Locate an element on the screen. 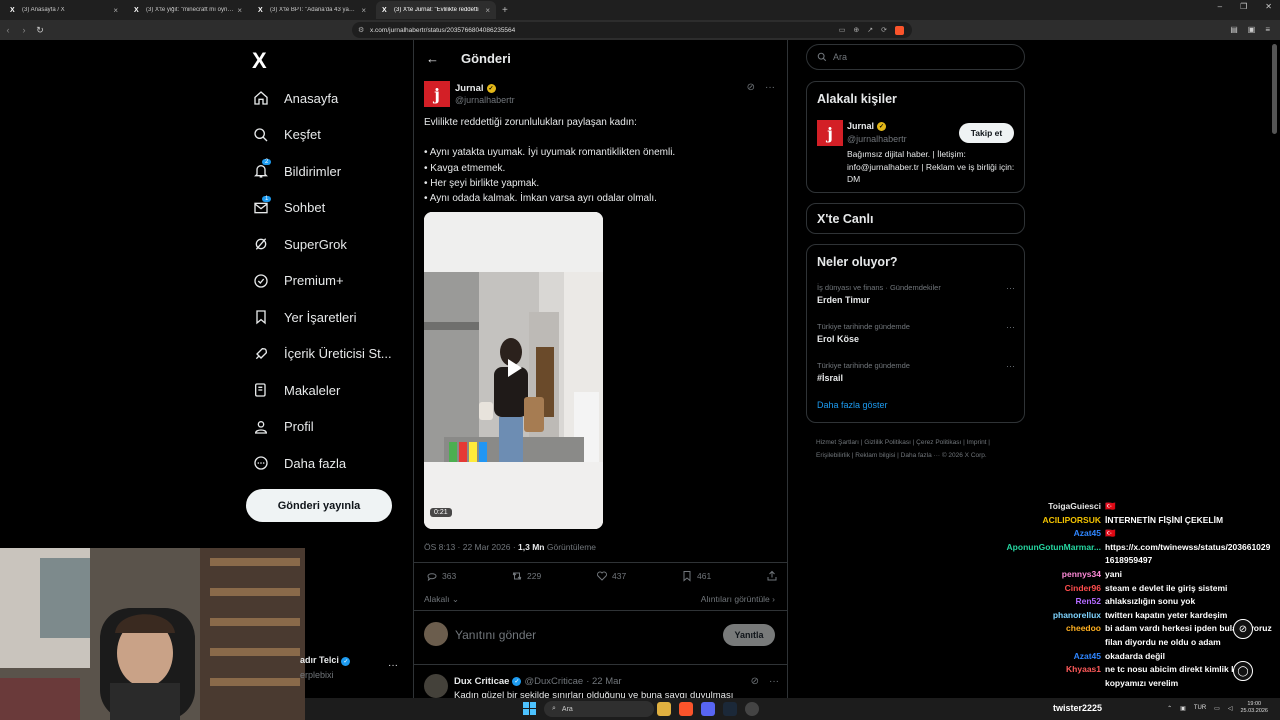 The width and height of the screenshot is (1280, 720). scrollbar is located at coordinates (1274, 89).